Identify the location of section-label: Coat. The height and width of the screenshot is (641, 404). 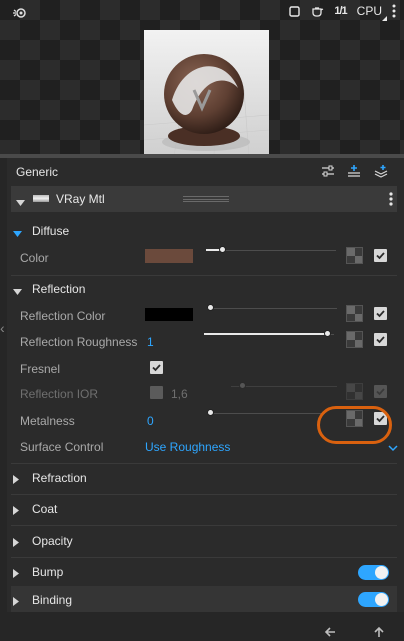
(45, 509).